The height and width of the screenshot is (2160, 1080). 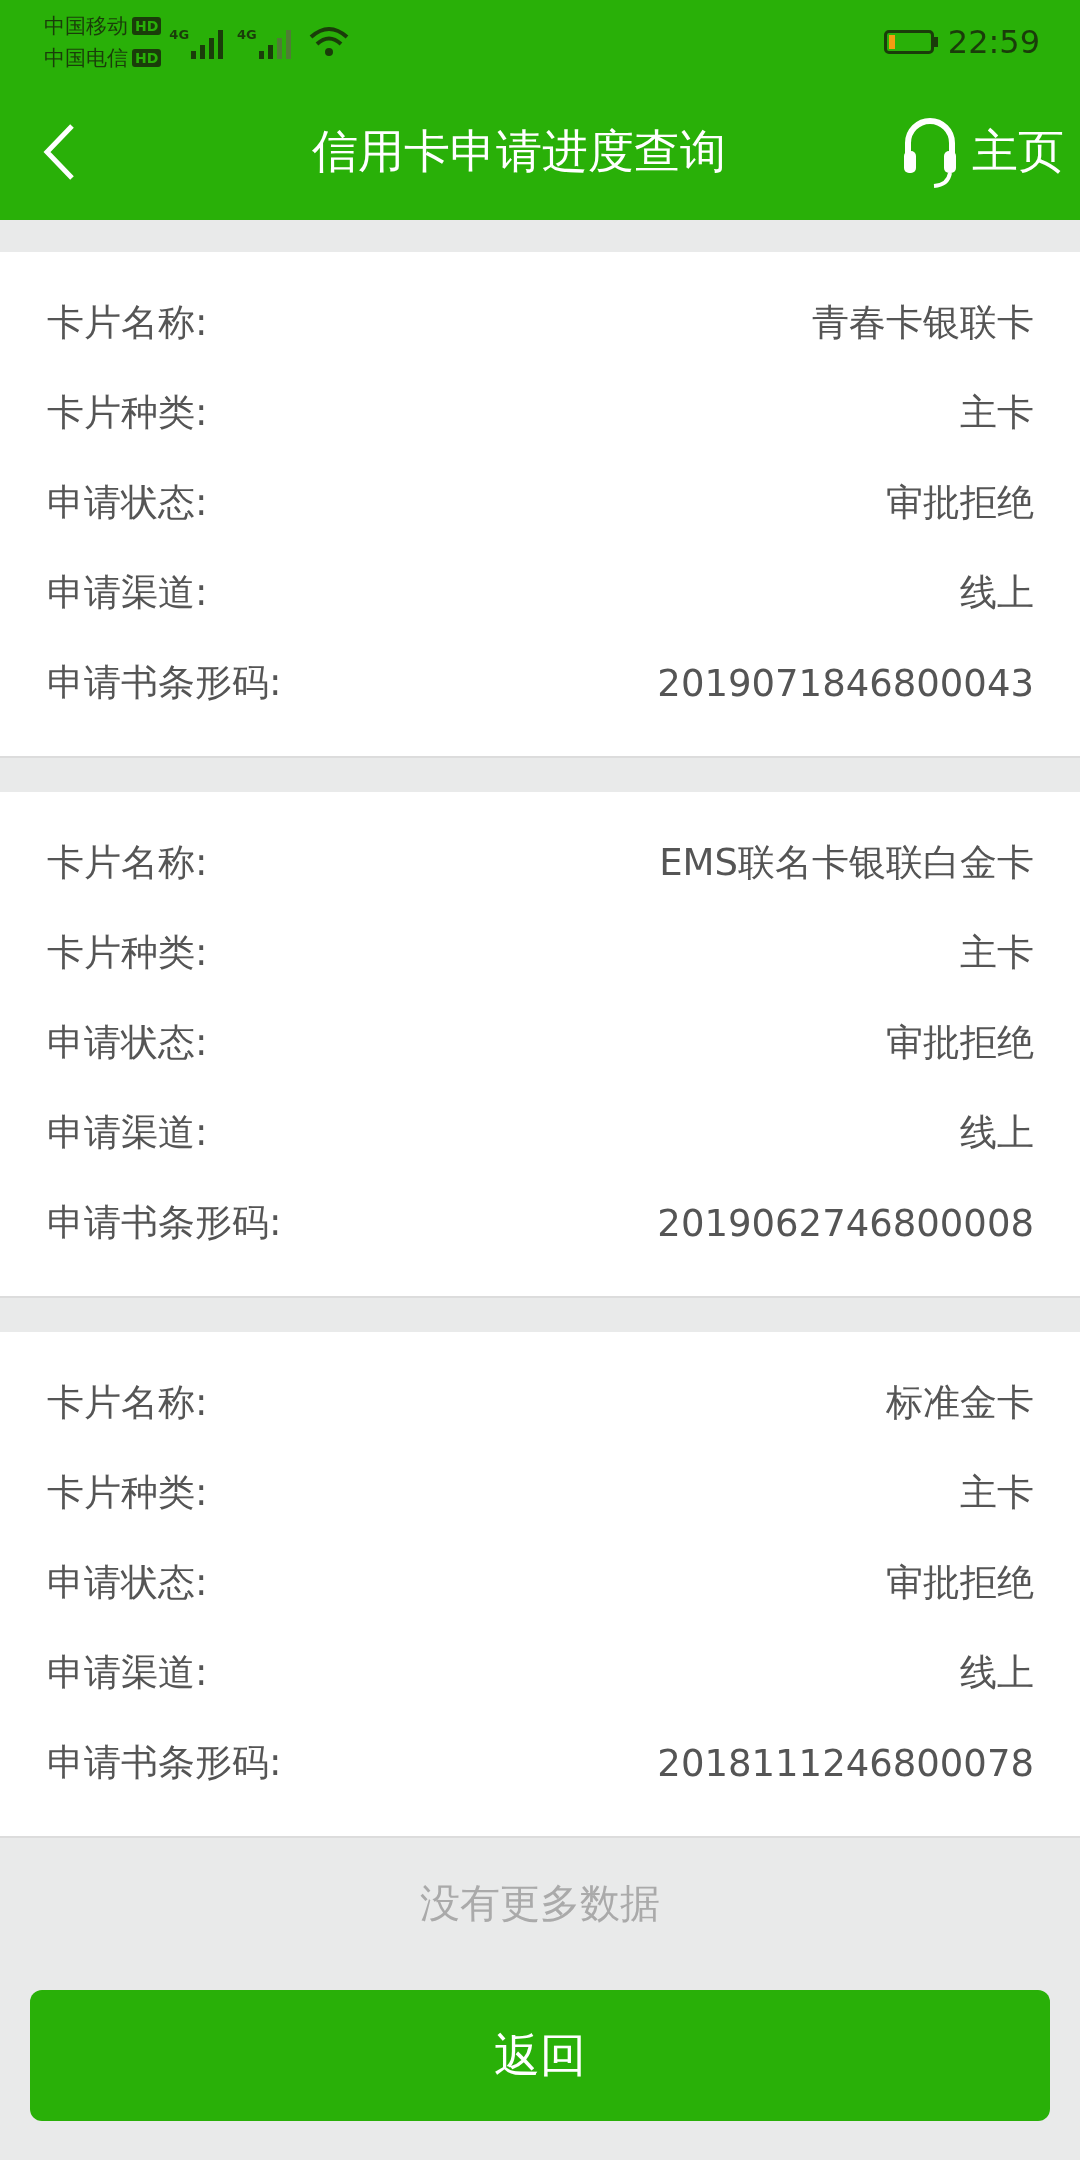 I want to click on carrier-name: 中国移动, so click(x=86, y=26).